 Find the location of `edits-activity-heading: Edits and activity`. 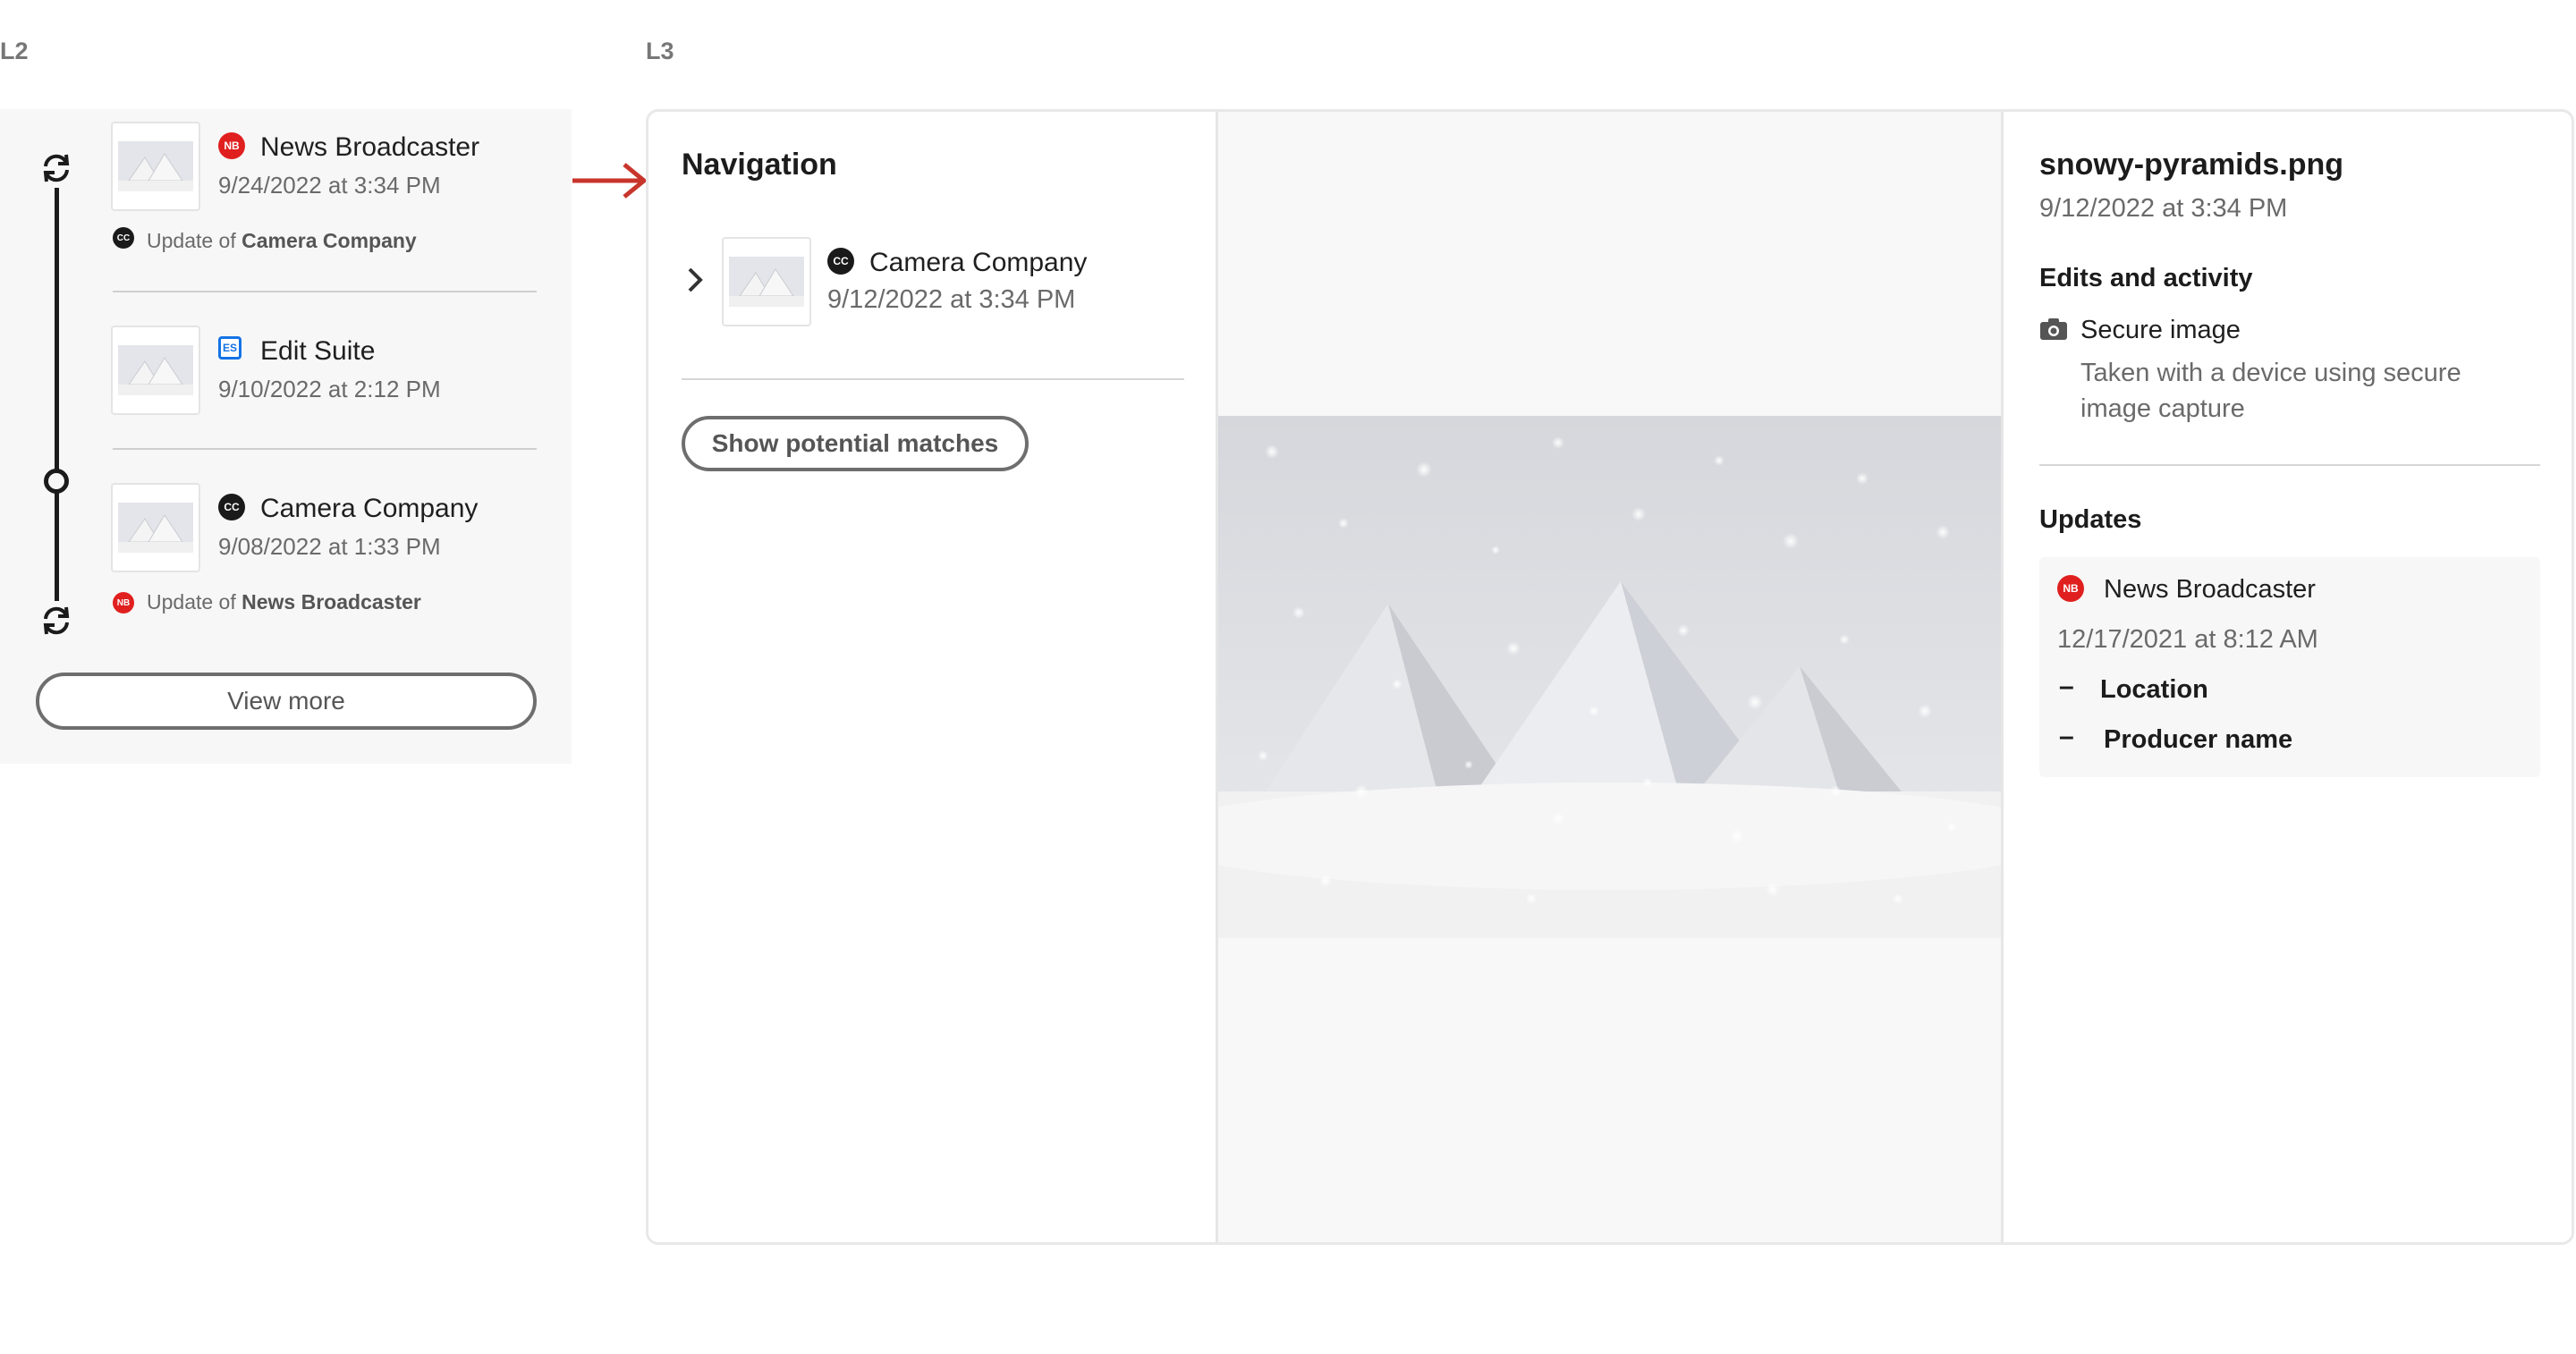

edits-activity-heading: Edits and activity is located at coordinates (2146, 278).